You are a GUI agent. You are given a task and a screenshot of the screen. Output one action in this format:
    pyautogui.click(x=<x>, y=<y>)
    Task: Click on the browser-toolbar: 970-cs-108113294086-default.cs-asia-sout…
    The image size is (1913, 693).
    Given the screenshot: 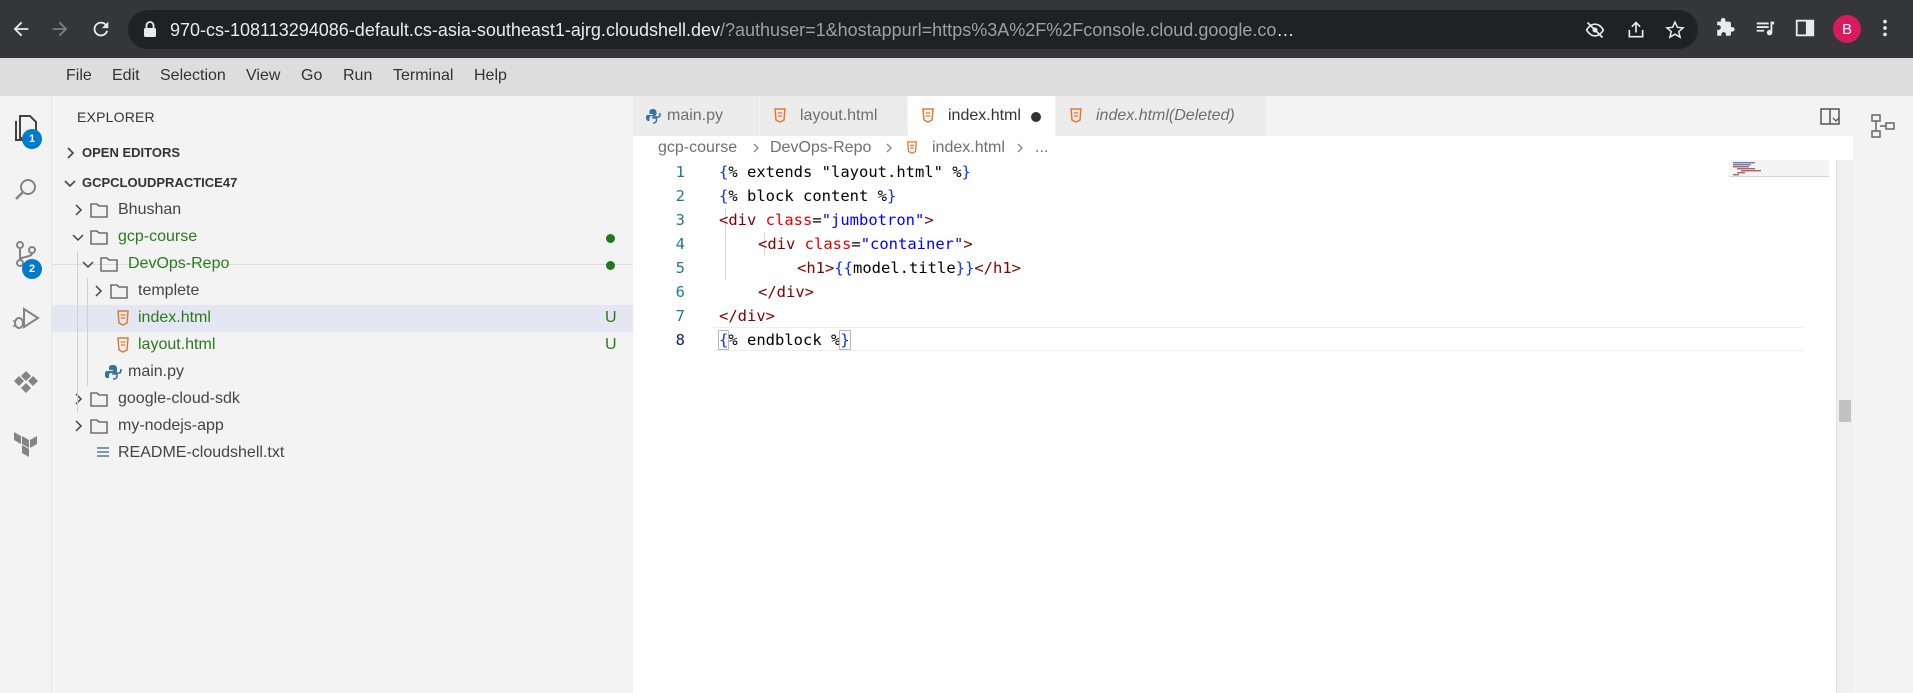 What is the action you would take?
    pyautogui.click(x=956, y=29)
    